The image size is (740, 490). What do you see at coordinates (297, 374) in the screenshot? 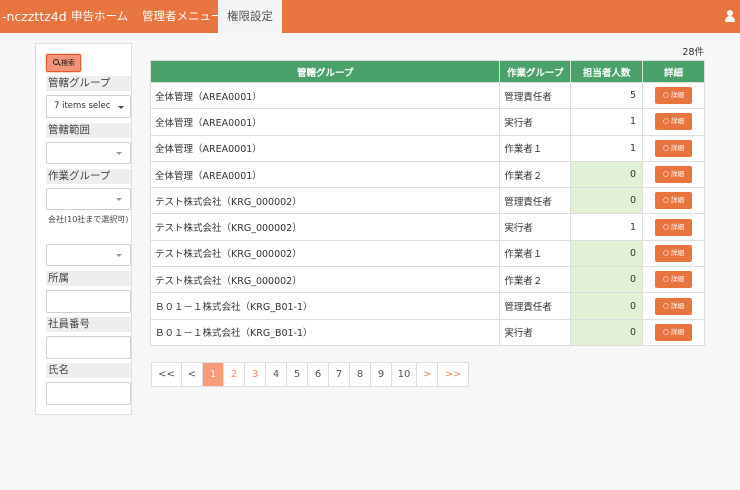
I see `page-link: 5` at bounding box center [297, 374].